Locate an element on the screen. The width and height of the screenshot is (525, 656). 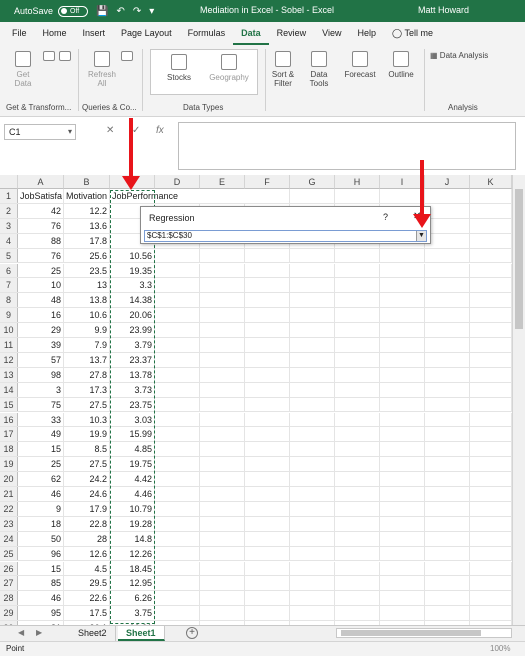
tab-insert: Insert is located at coordinates (94, 33).